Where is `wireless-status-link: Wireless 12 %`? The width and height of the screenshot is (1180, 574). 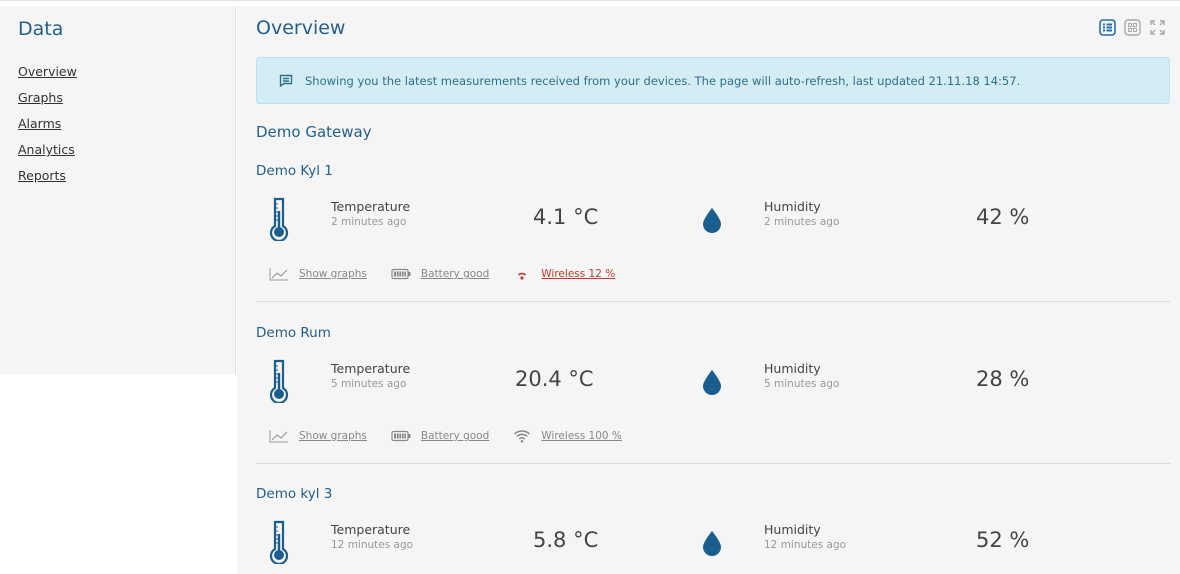 wireless-status-link: Wireless 12 % is located at coordinates (578, 274).